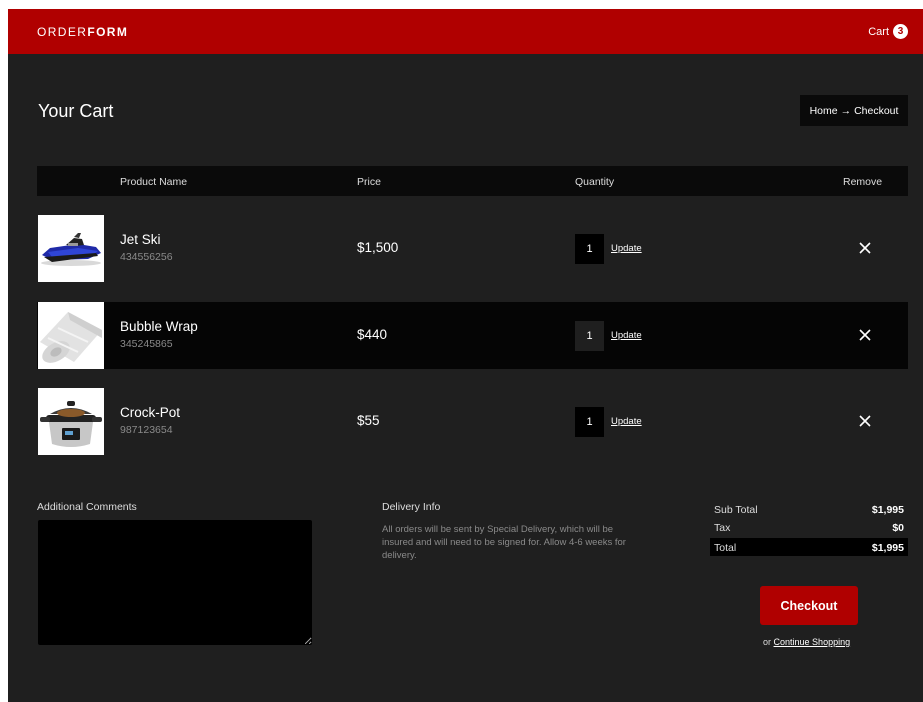 The width and height of the screenshot is (923, 702). Describe the element at coordinates (472, 181) in the screenshot. I see `table-header: Product Name Price Quantity Remove` at that location.